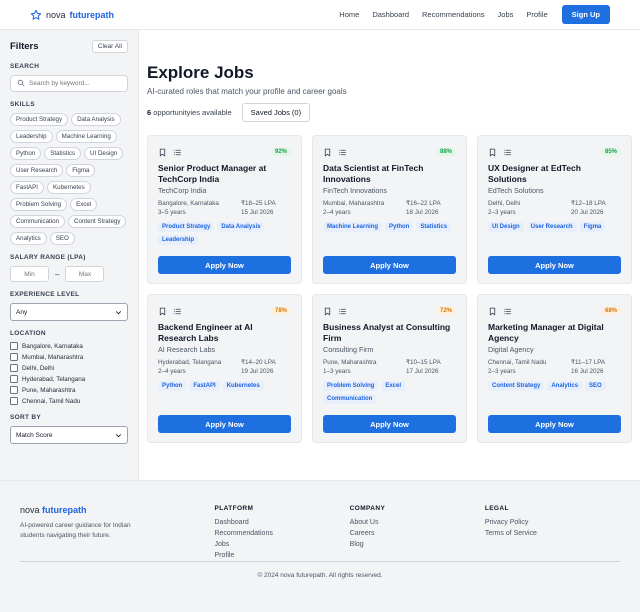 The width and height of the screenshot is (640, 612). What do you see at coordinates (86, 136) in the screenshot?
I see `skill-chip: Machine Learning` at bounding box center [86, 136].